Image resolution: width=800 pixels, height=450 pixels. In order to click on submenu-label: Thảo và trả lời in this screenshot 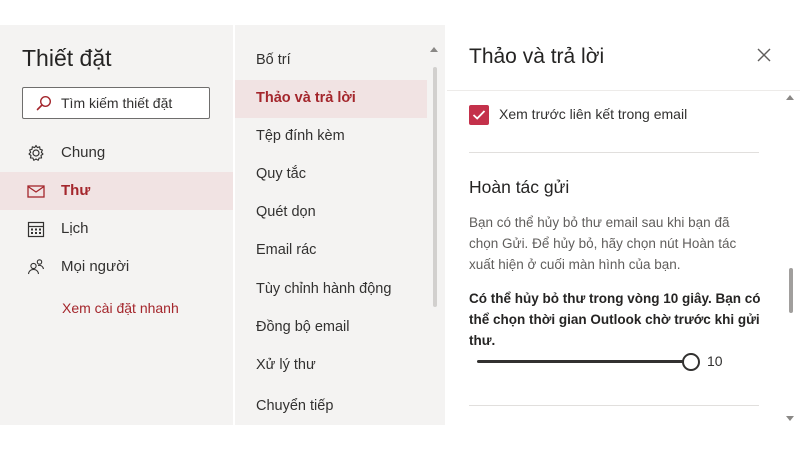, I will do `click(306, 98)`.